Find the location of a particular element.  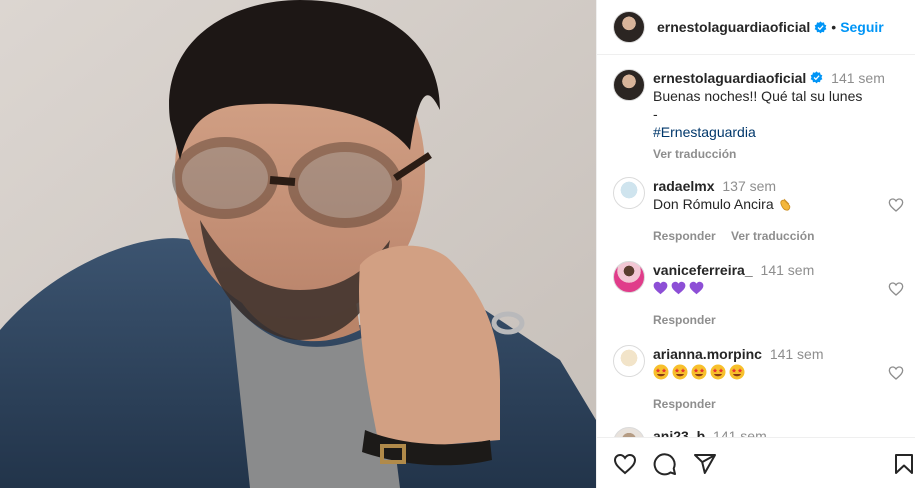

caption-username: ernestolaguardiaoficial is located at coordinates (729, 78).